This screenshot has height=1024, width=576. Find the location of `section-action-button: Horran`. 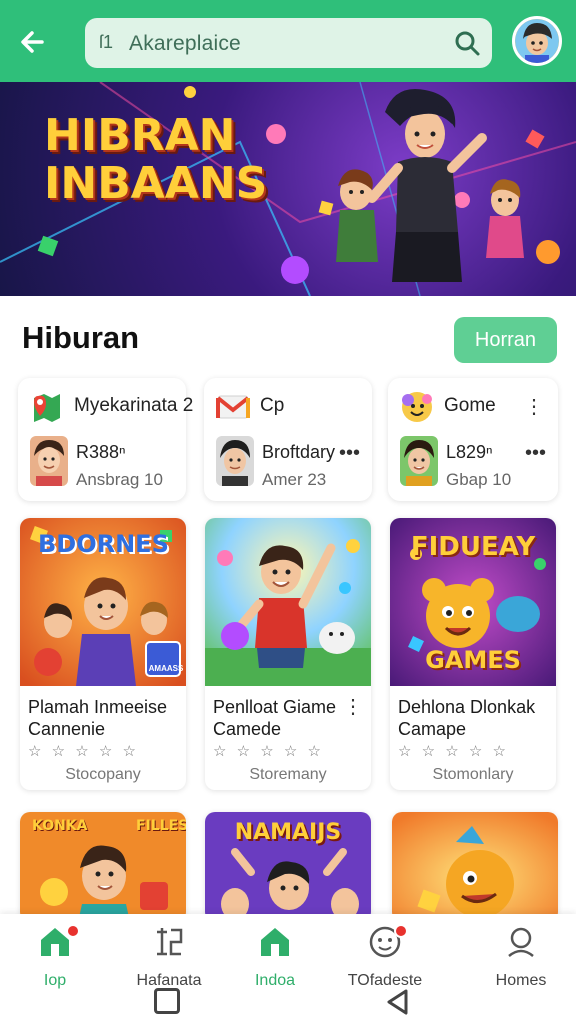

section-action-button: Horran is located at coordinates (505, 340).